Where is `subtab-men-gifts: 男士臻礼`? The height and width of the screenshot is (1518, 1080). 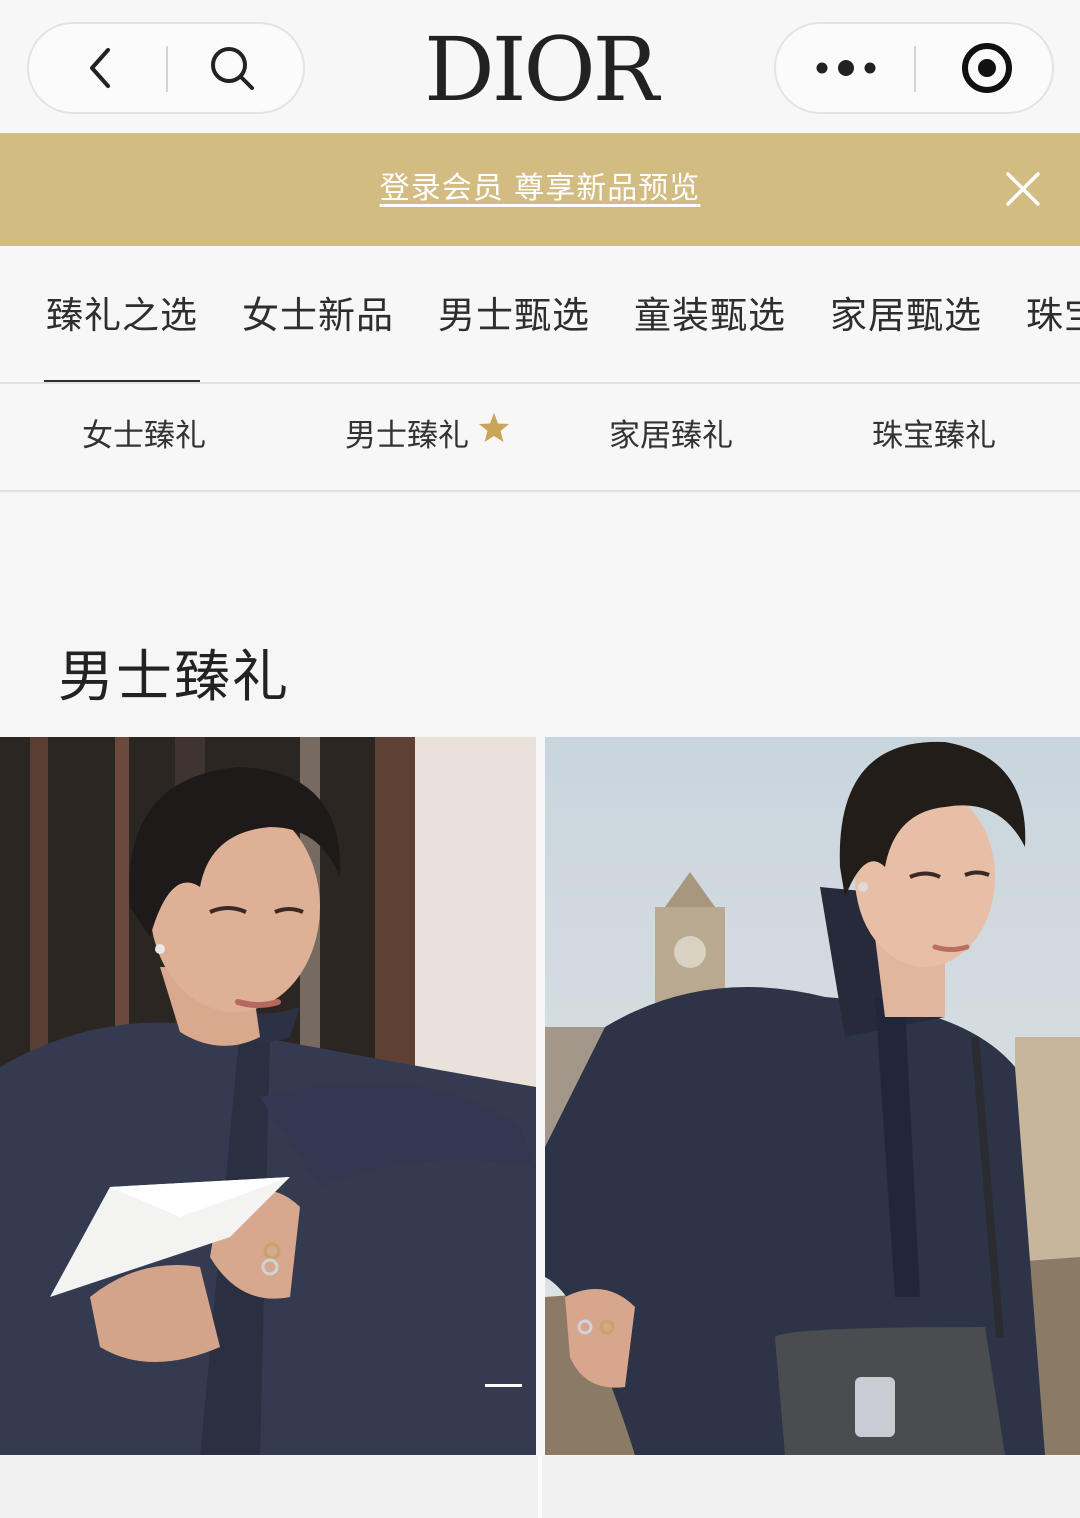
subtab-men-gifts: 男士臻礼 is located at coordinates (407, 436).